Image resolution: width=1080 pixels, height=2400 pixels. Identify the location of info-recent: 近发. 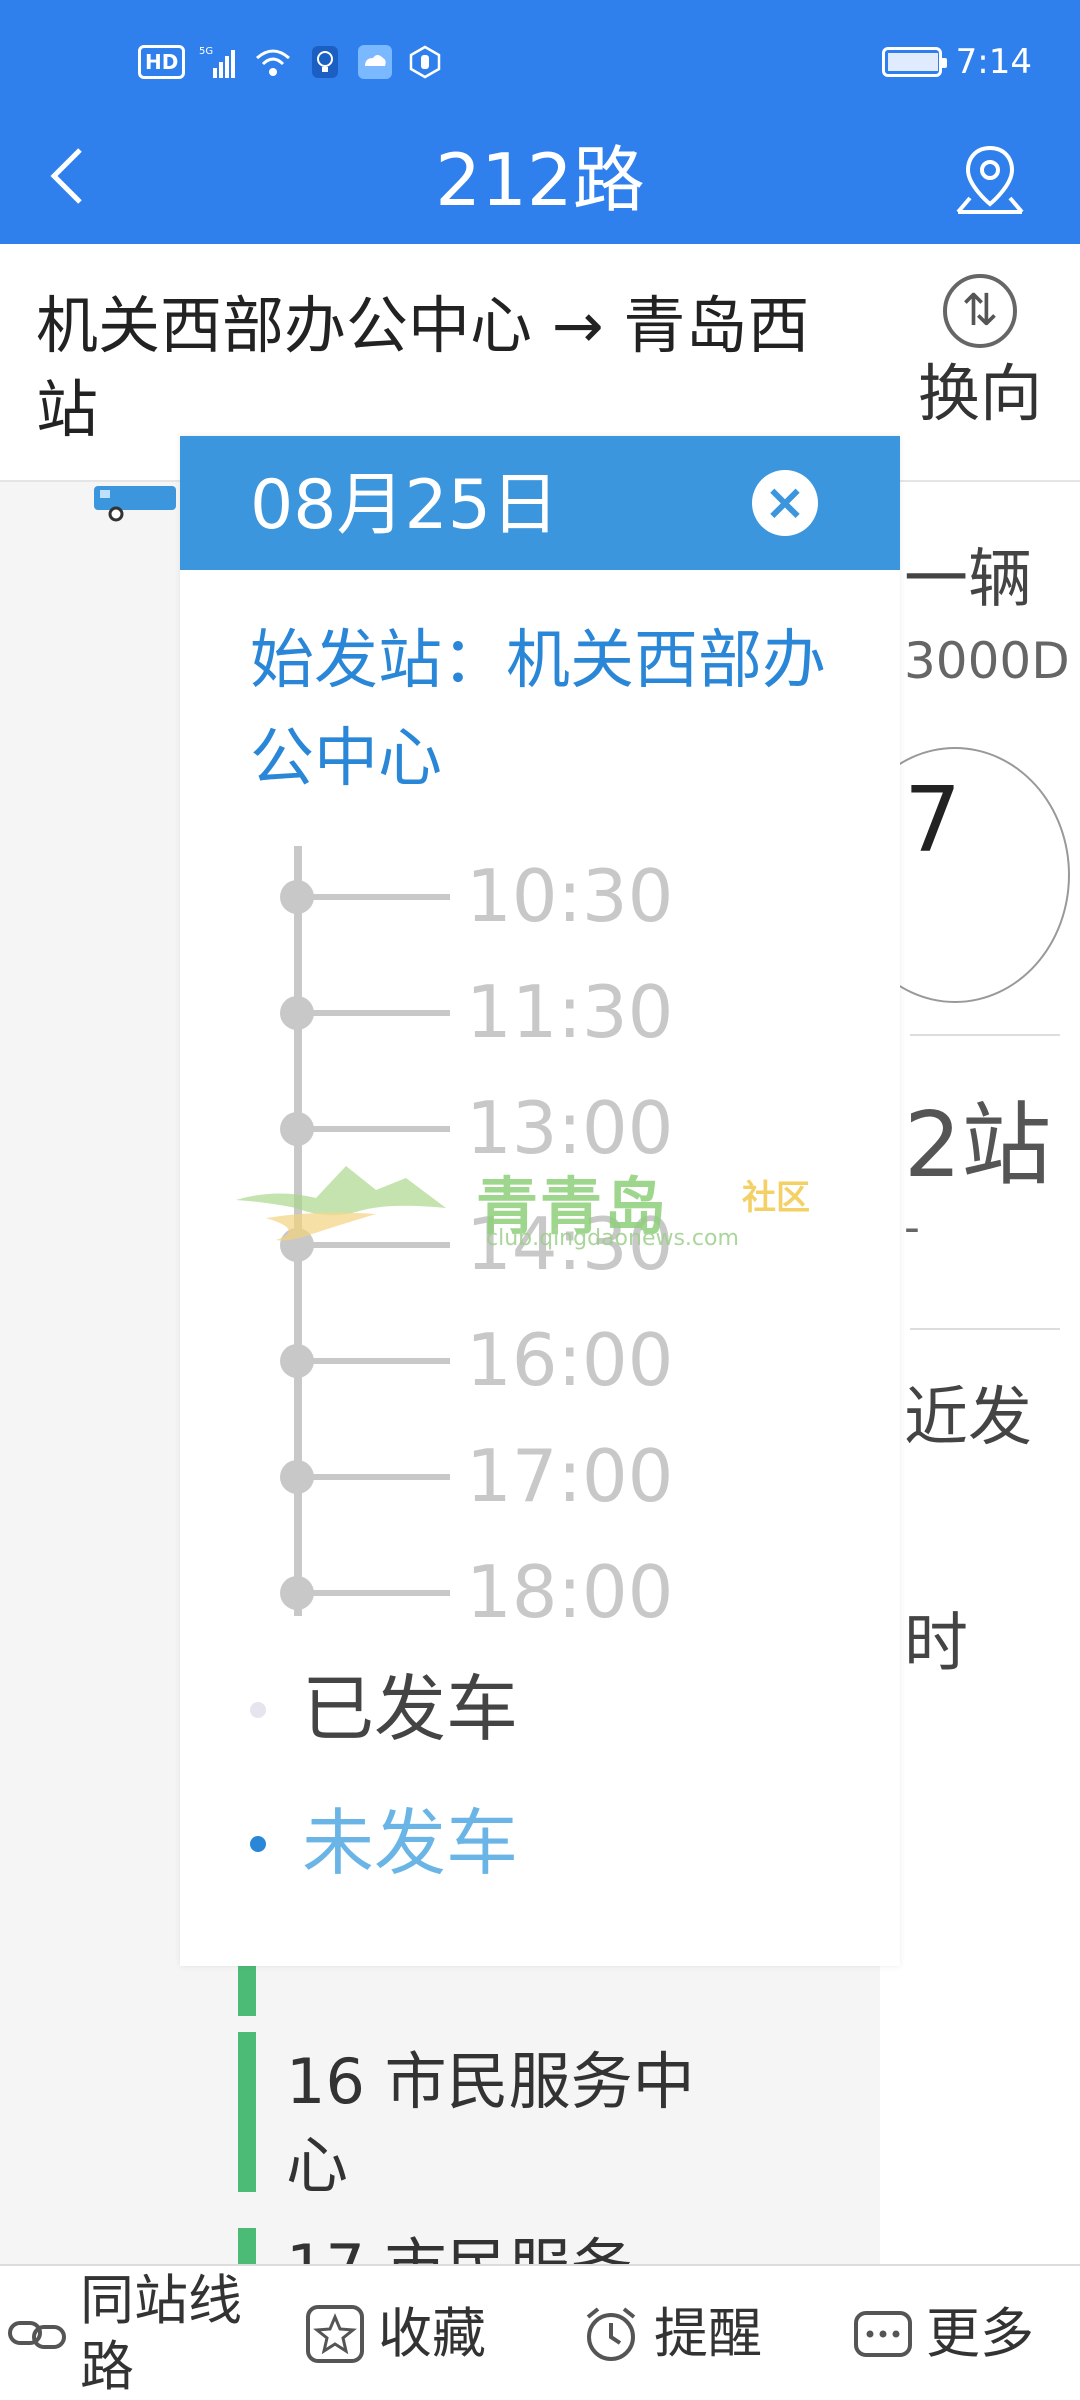
(968, 1418).